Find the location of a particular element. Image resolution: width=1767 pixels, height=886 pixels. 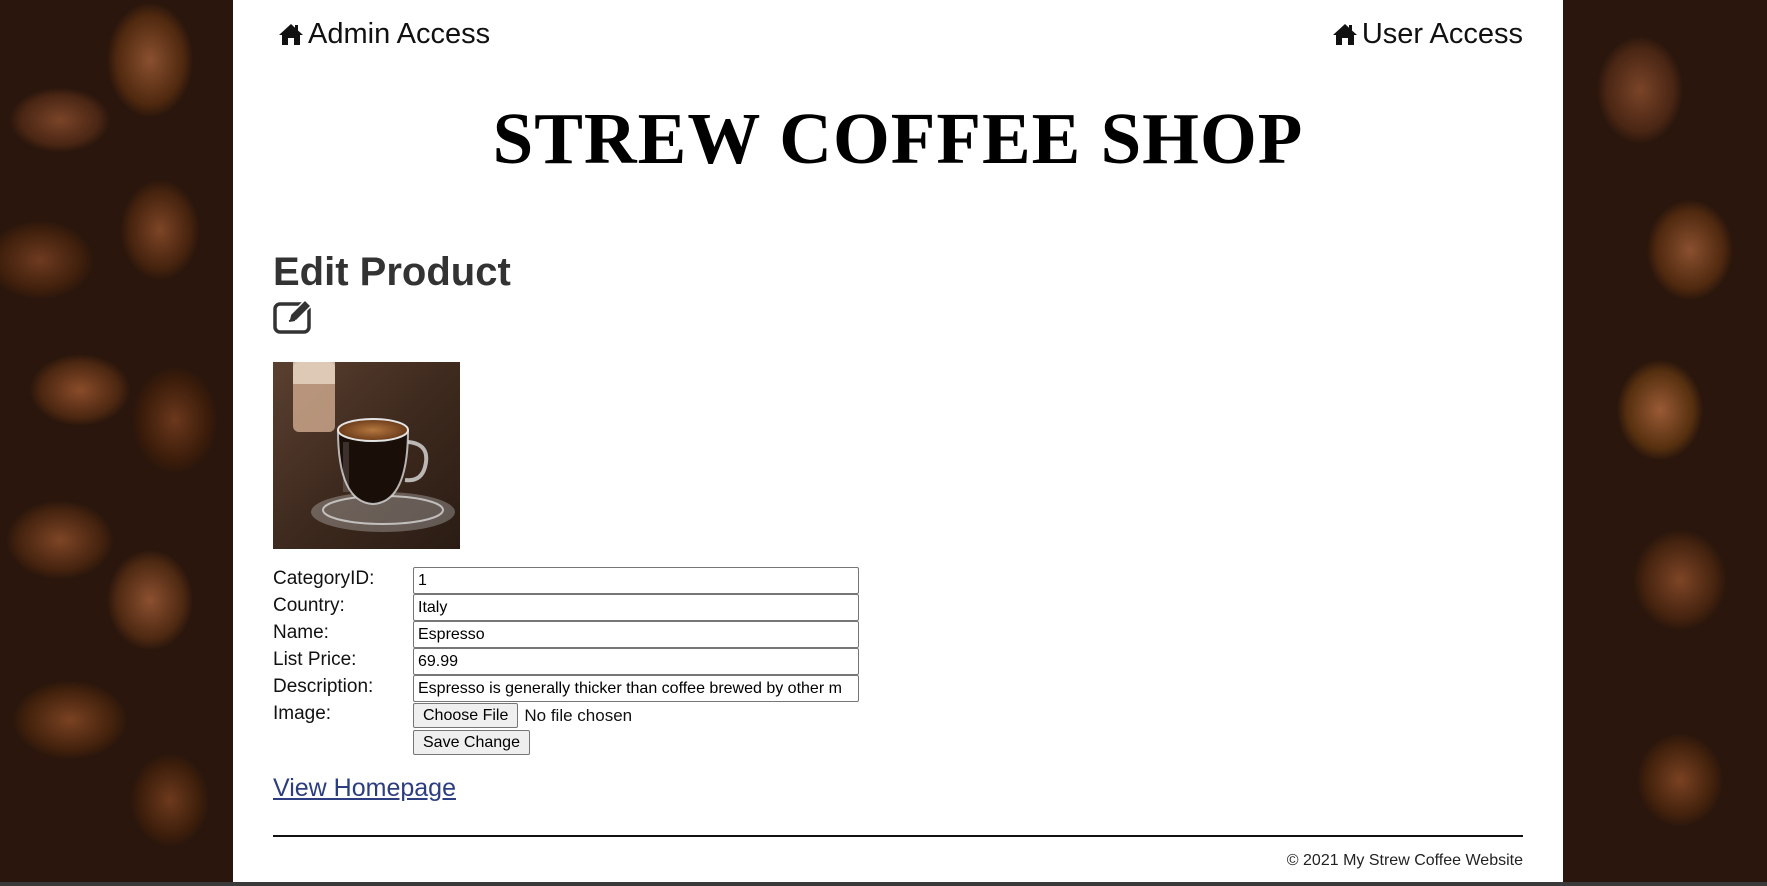

country-label: Country: is located at coordinates (309, 605).